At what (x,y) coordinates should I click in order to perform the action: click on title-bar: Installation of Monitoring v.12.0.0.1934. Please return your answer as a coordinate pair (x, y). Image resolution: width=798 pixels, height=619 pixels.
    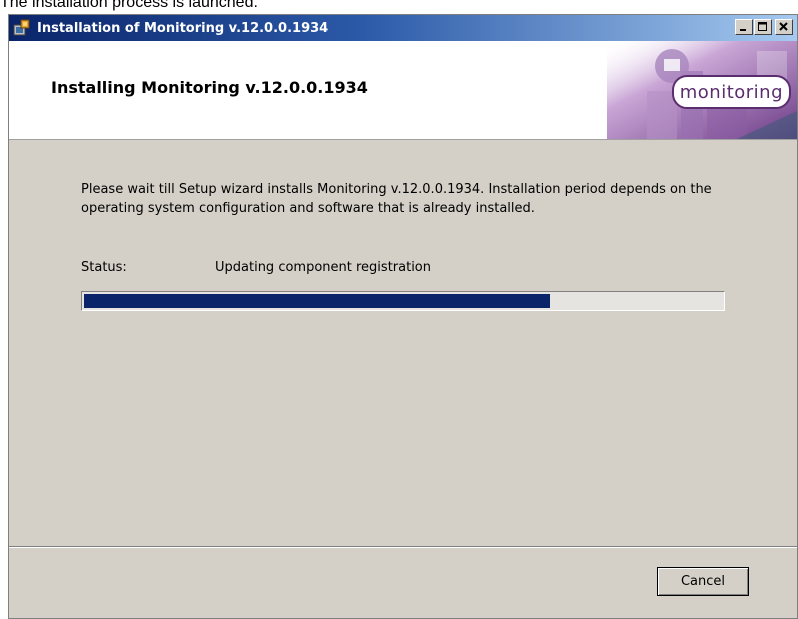
    Looking at the image, I should click on (403, 28).